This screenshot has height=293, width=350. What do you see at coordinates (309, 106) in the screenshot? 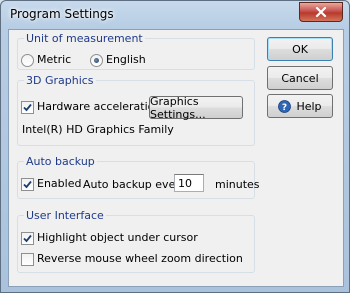
I see `help-button-label: Help` at bounding box center [309, 106].